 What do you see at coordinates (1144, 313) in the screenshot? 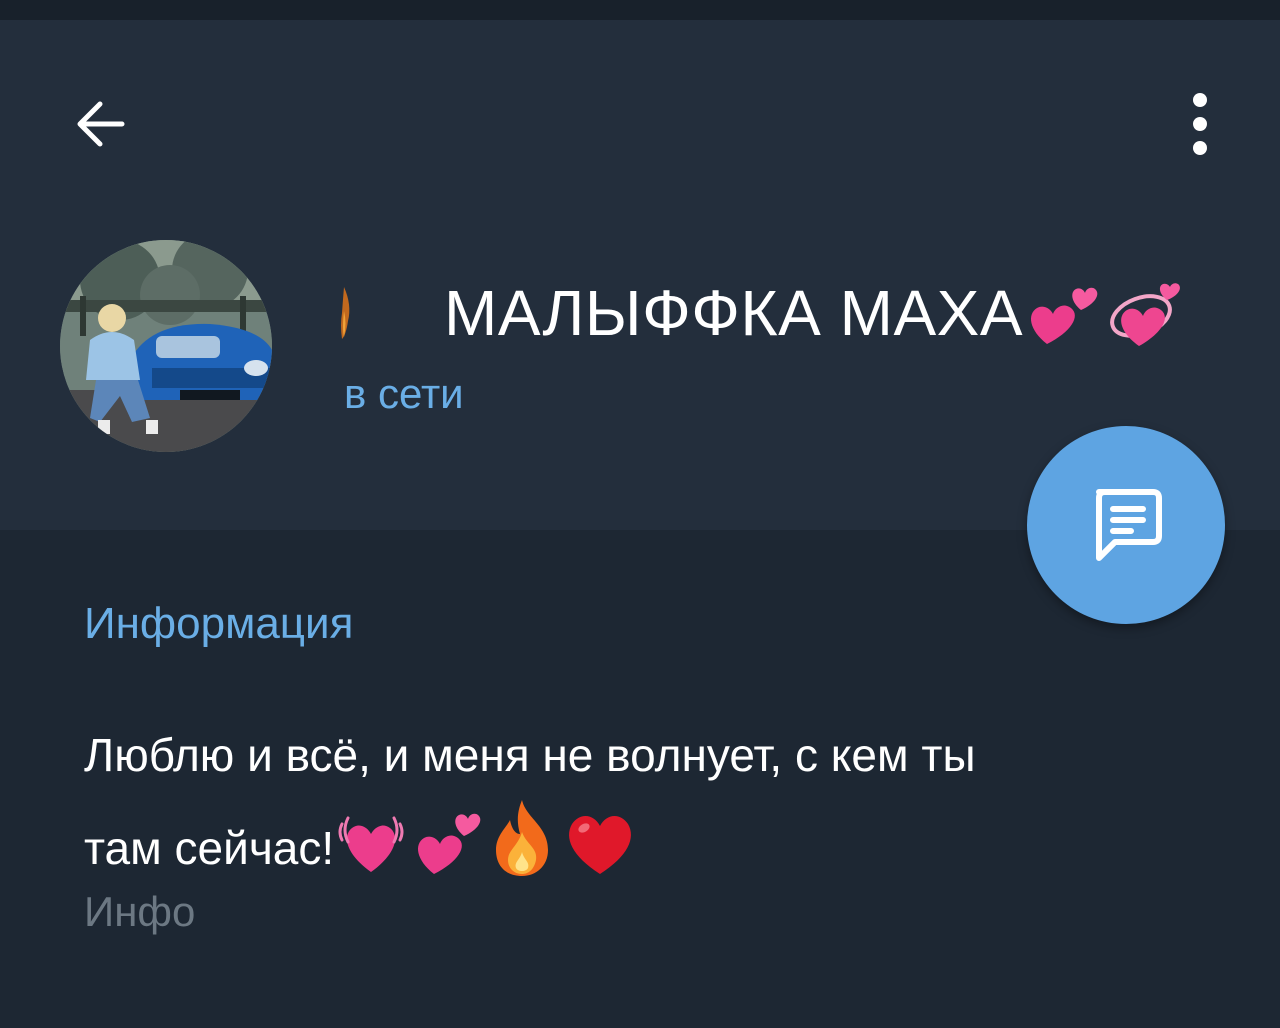
I see `revolving-hearts-emoji-icon` at bounding box center [1144, 313].